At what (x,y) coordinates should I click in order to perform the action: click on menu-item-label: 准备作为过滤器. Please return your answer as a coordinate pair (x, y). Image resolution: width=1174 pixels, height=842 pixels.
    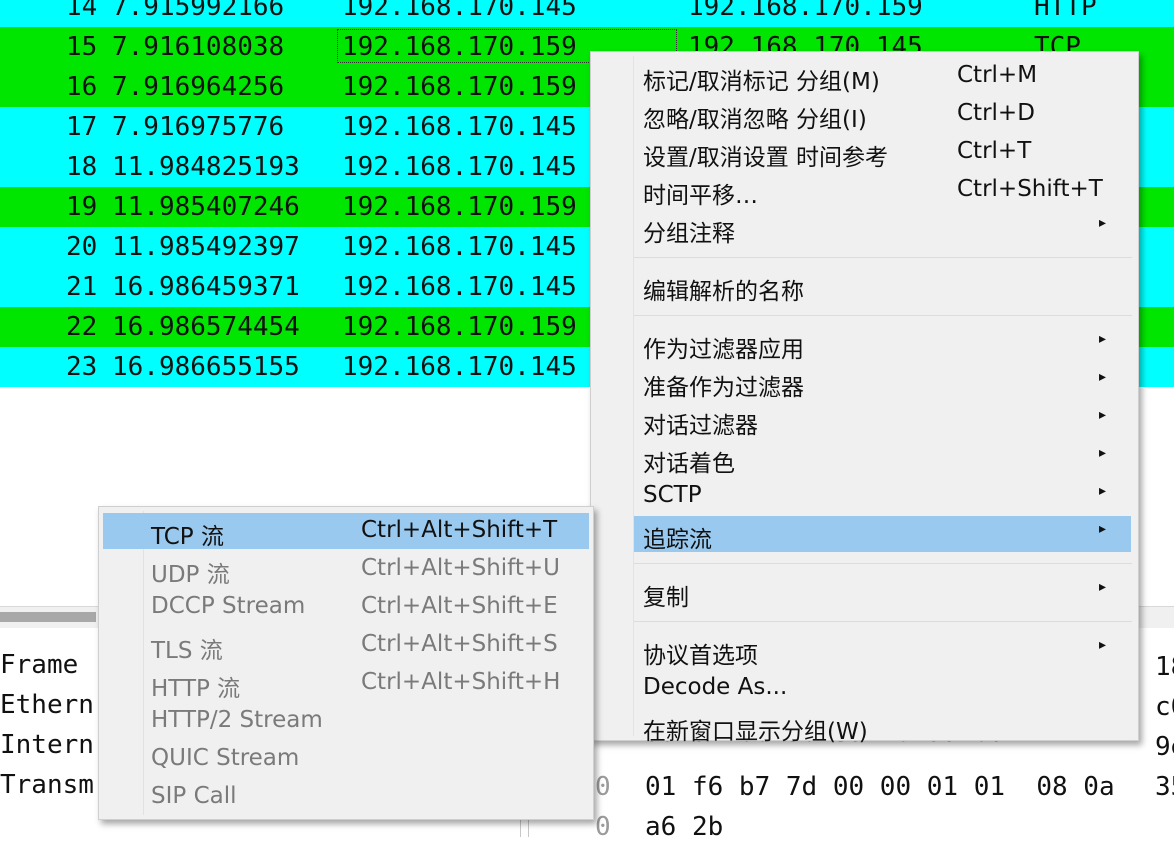
    Looking at the image, I should click on (723, 388).